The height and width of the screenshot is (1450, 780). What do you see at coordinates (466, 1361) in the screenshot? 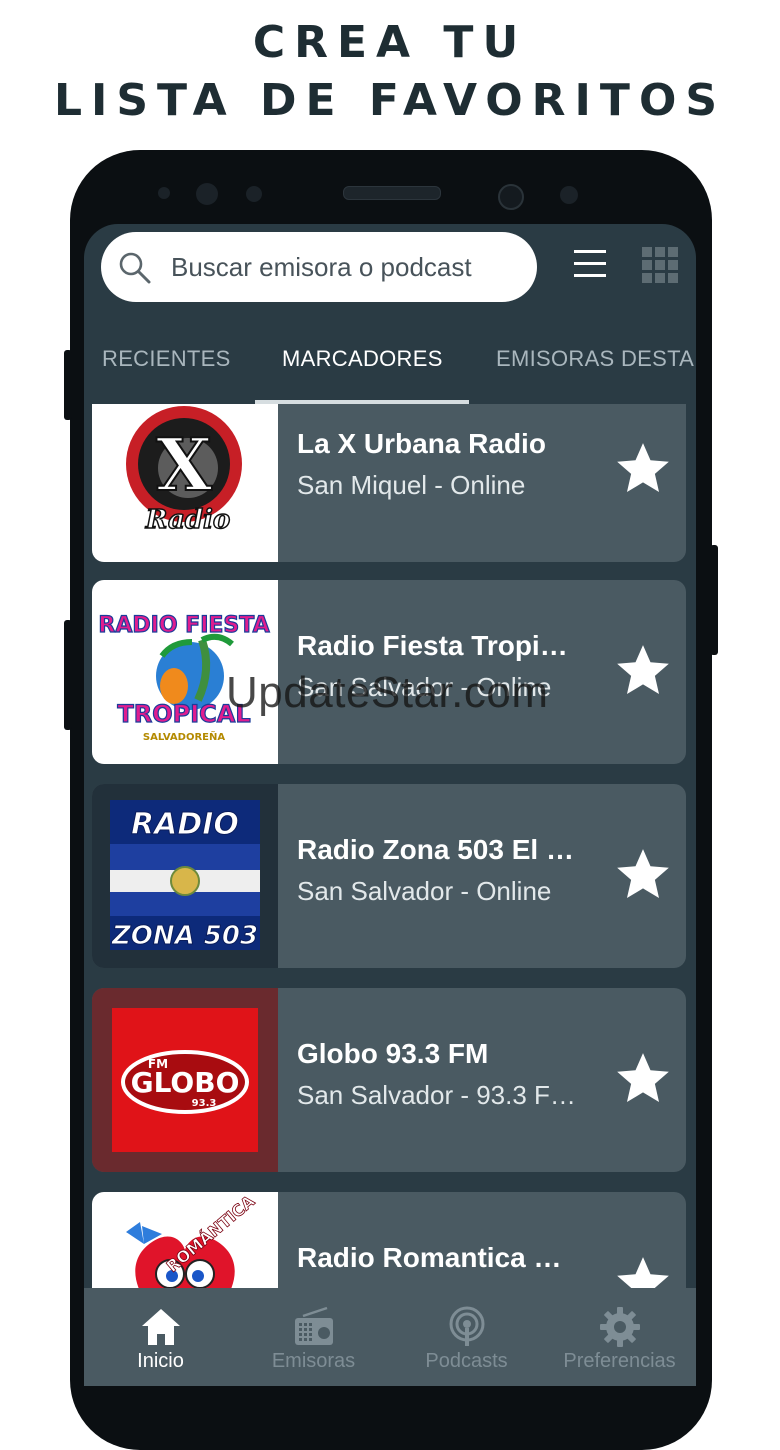
I see `nav-label: Podcasts` at bounding box center [466, 1361].